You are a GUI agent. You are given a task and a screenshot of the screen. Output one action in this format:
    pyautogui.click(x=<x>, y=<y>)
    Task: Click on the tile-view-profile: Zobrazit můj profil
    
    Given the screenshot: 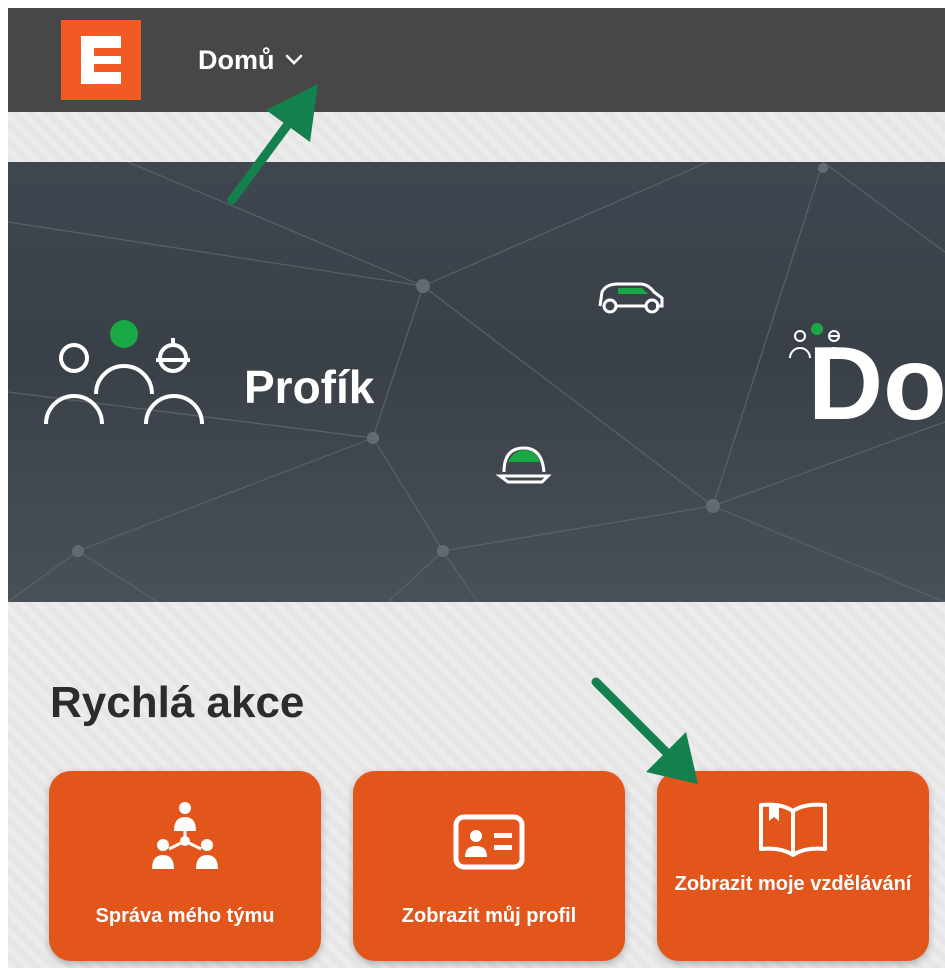 What is the action you would take?
    pyautogui.click(x=489, y=866)
    